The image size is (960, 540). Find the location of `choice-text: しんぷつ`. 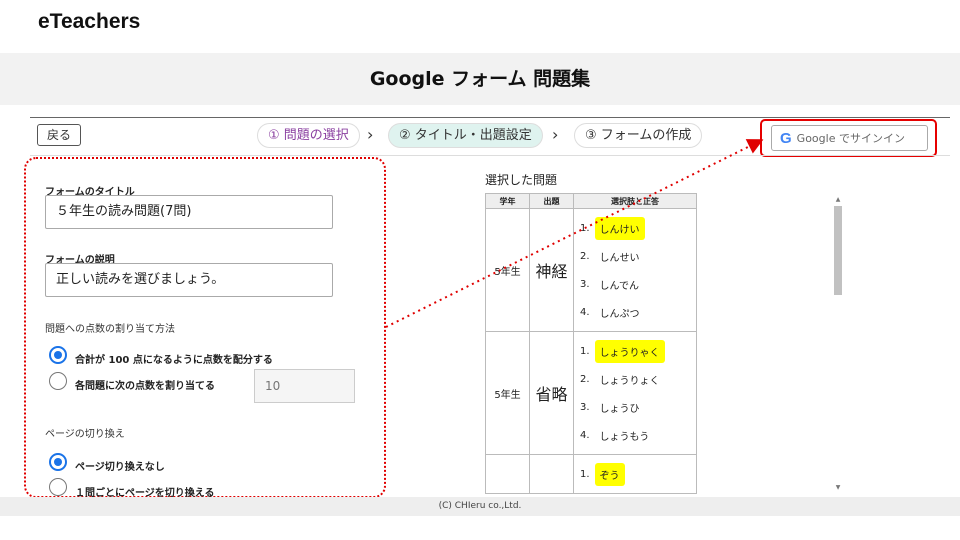

choice-text: しんぷつ is located at coordinates (619, 314).